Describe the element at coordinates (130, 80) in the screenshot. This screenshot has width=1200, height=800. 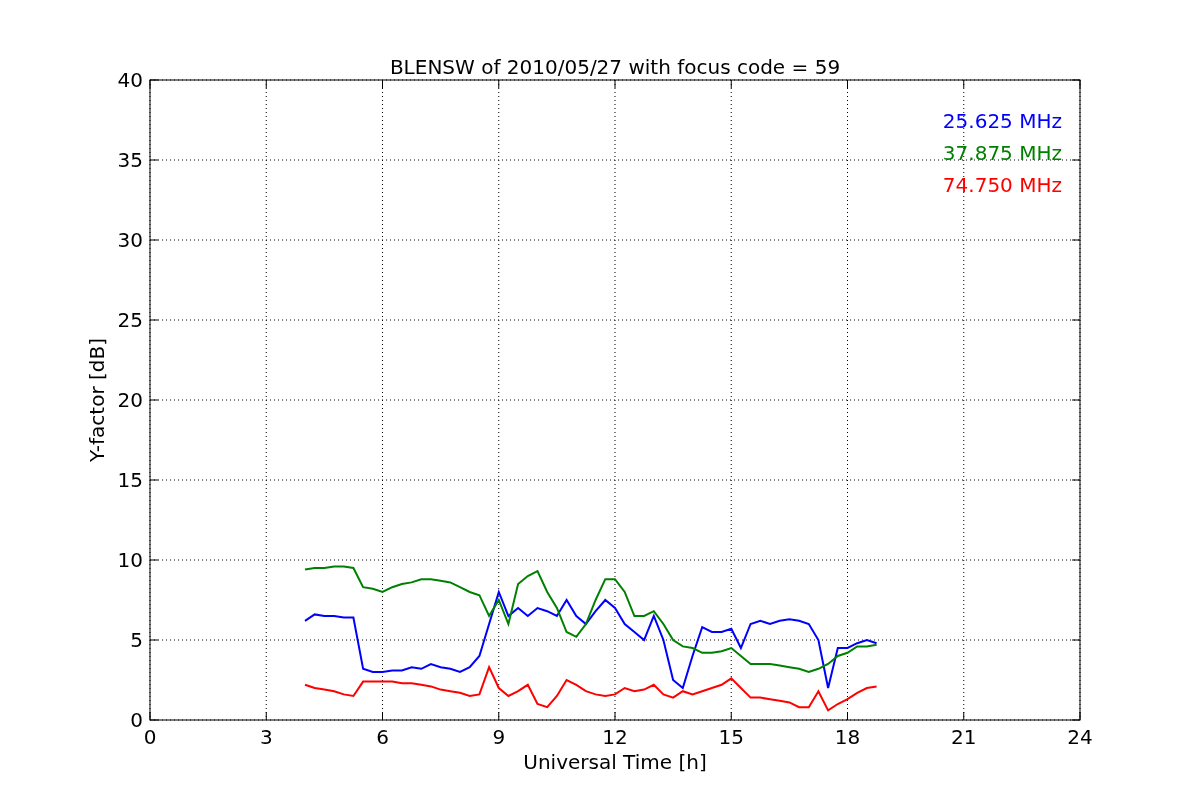
I see `tick-label: 40` at that location.